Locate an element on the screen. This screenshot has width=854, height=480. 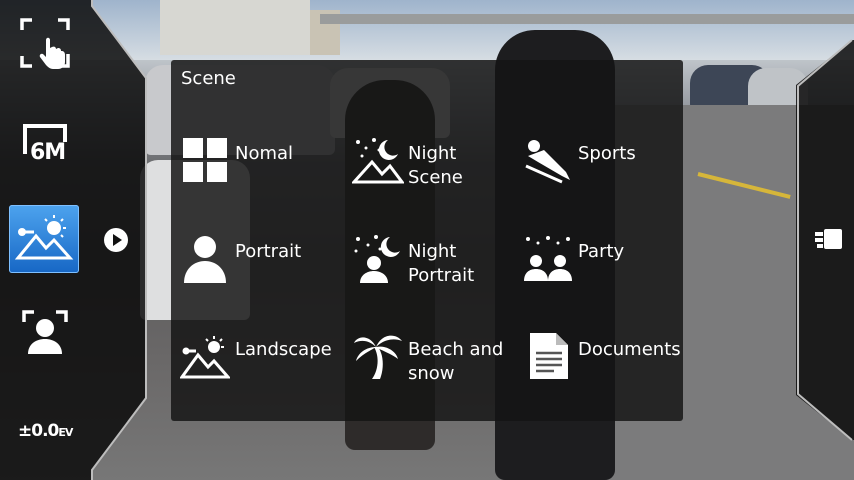
exposure-value-button: ±0.0EV is located at coordinates (45, 431).